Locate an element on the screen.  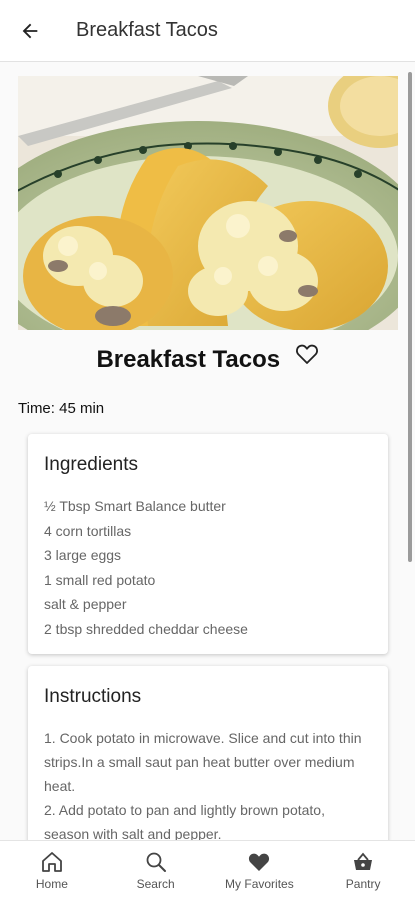
list-item: salt & pepper is located at coordinates (85, 604).